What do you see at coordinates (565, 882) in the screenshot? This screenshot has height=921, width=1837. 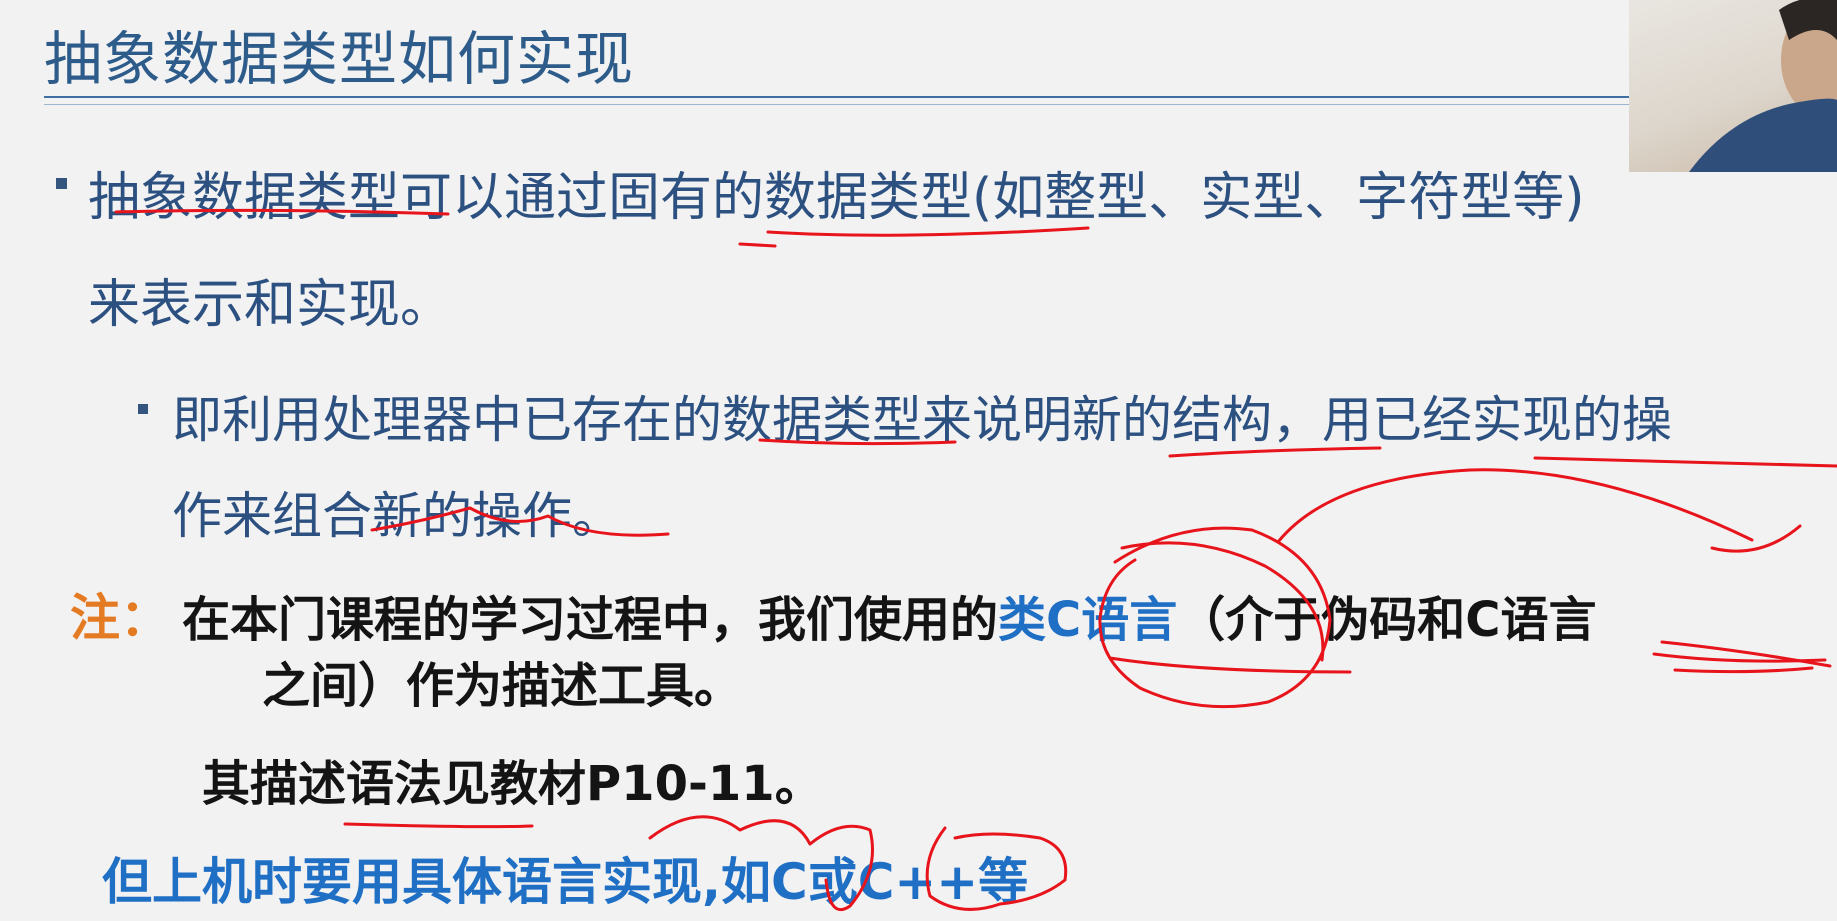 I see `footer-line: 但上机时要用具体语言实现,如C或C++等` at bounding box center [565, 882].